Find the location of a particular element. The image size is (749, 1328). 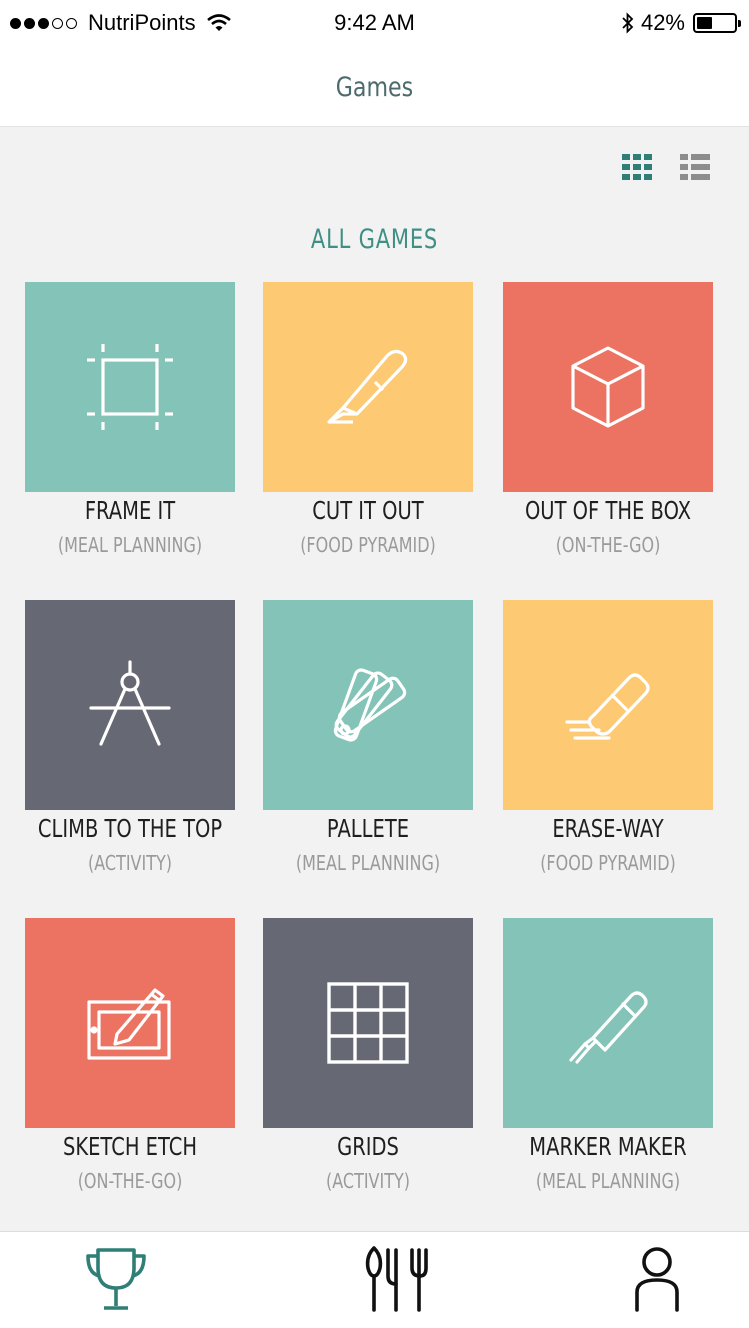

profile-icon is located at coordinates (657, 1279).